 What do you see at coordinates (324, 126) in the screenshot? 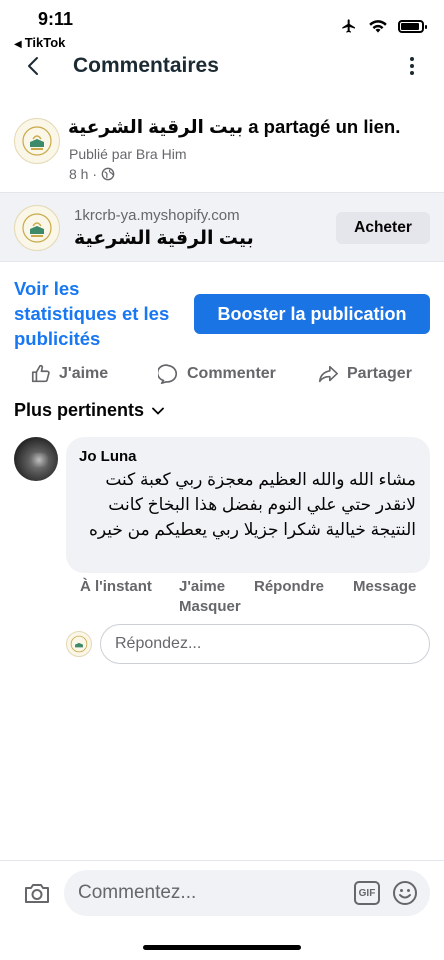
I see `post-action-text: a partagé un lien.` at bounding box center [324, 126].